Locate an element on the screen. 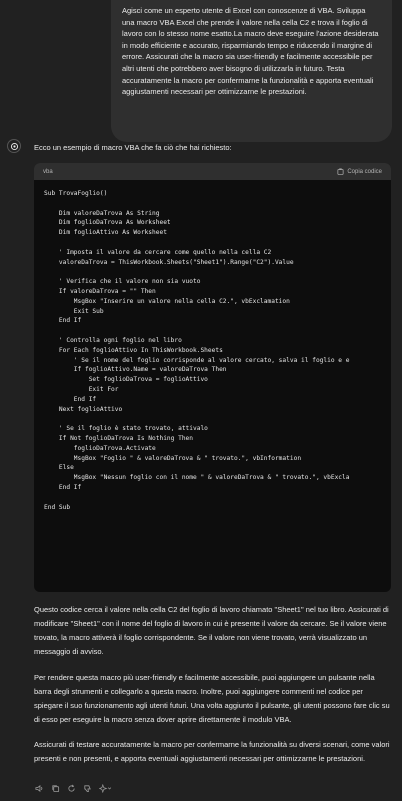 The image size is (402, 801). copy-message-button is located at coordinates (55, 788).